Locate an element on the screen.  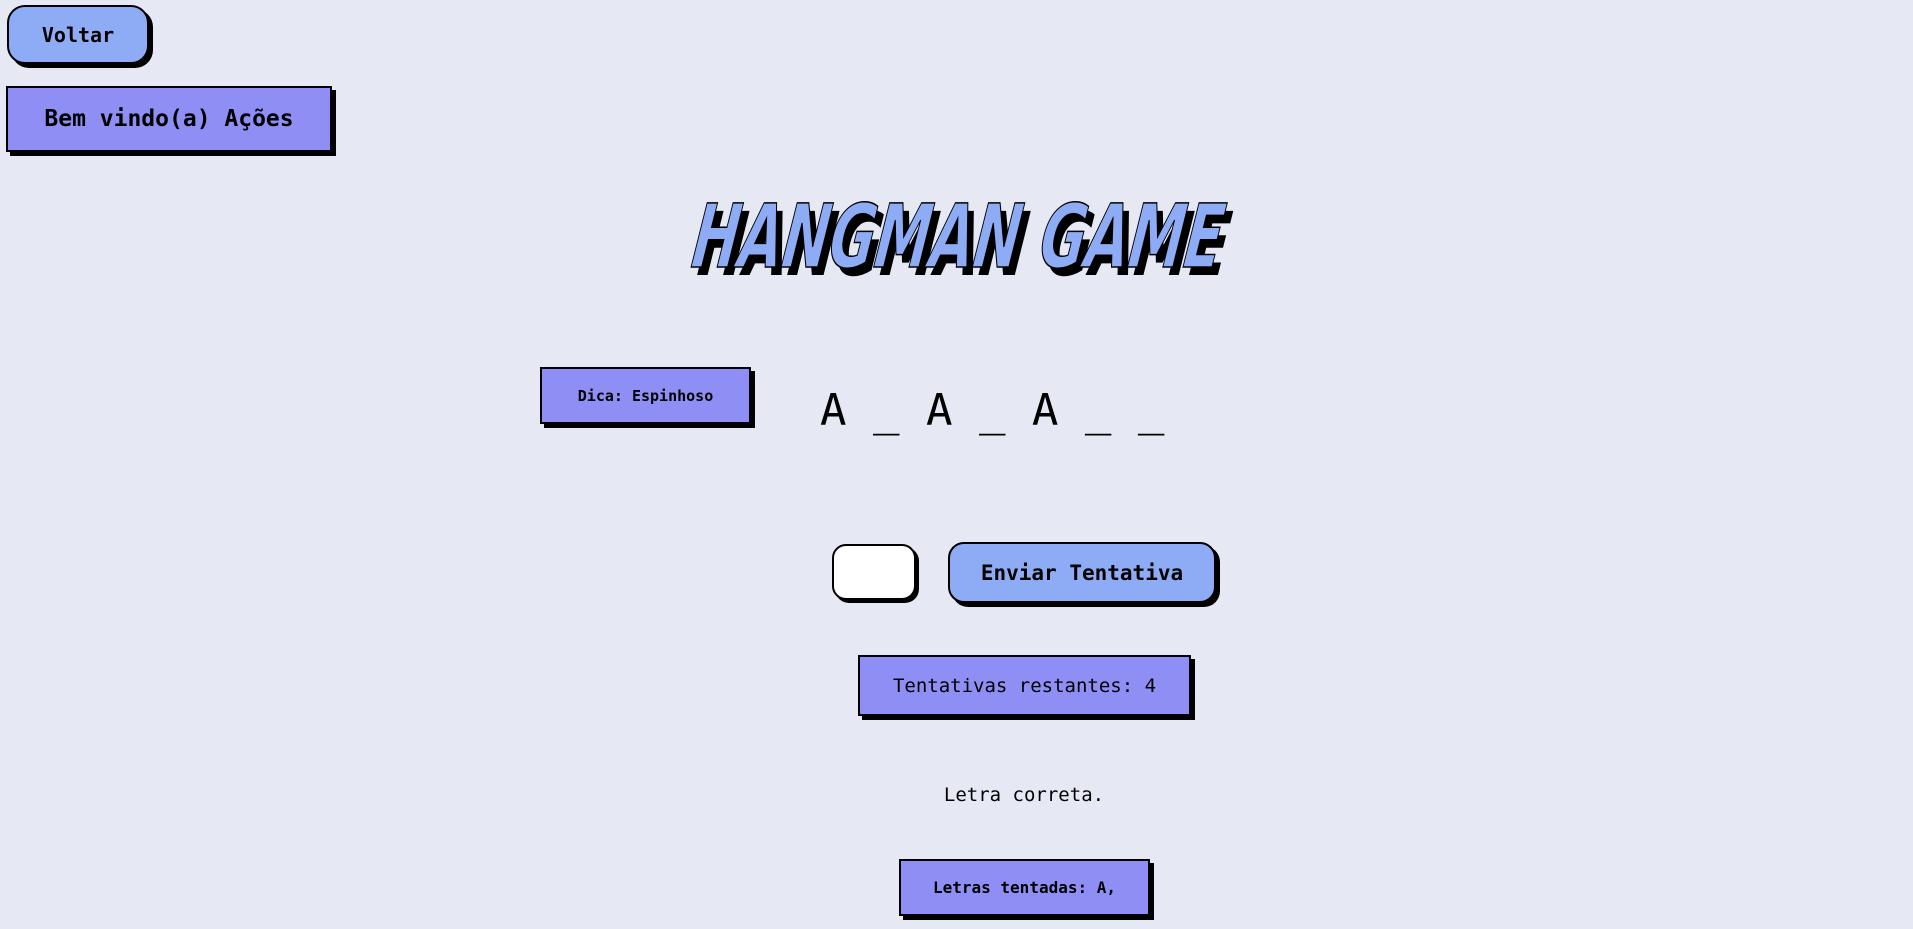
feedback-message: Letra correta. is located at coordinates (1024, 795).